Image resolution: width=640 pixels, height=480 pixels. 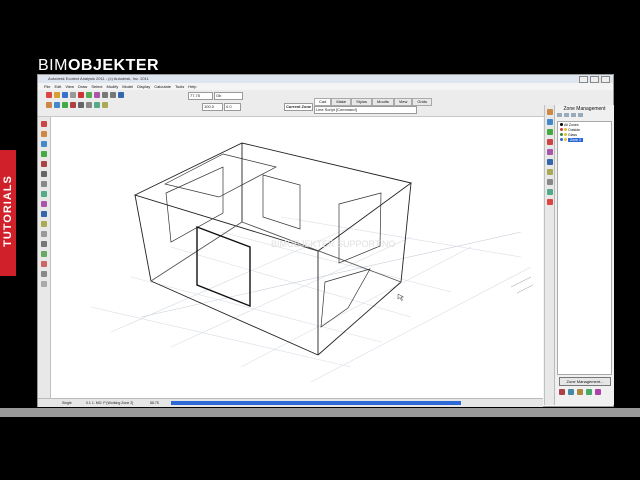 I want to click on status-progress, so click(x=316, y=403).